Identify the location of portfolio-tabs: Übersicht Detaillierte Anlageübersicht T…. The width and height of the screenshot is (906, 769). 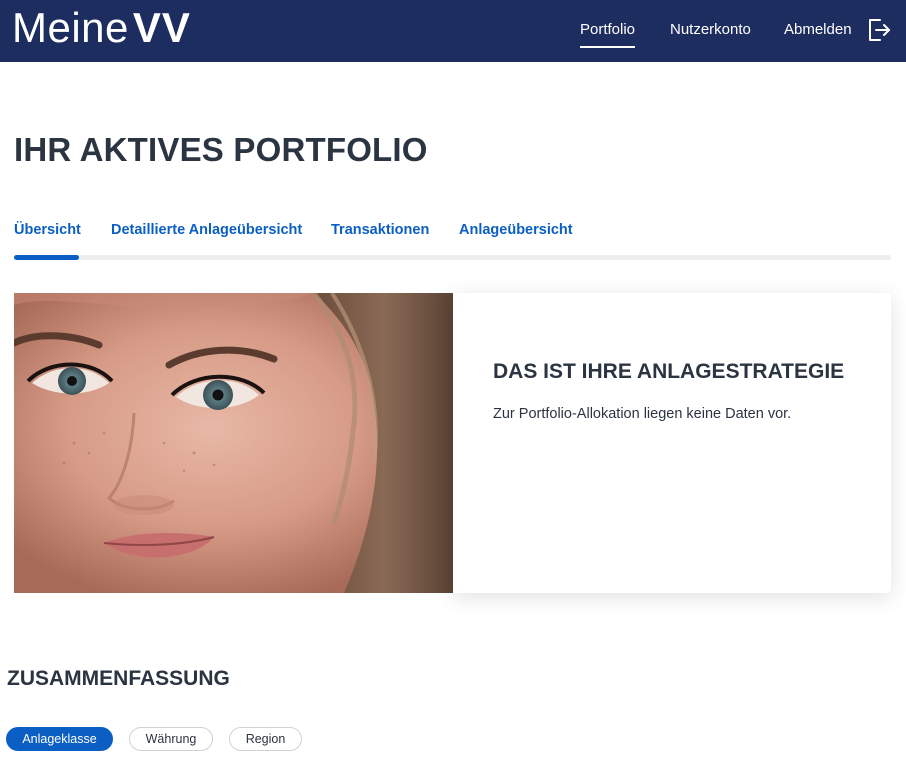
(452, 240).